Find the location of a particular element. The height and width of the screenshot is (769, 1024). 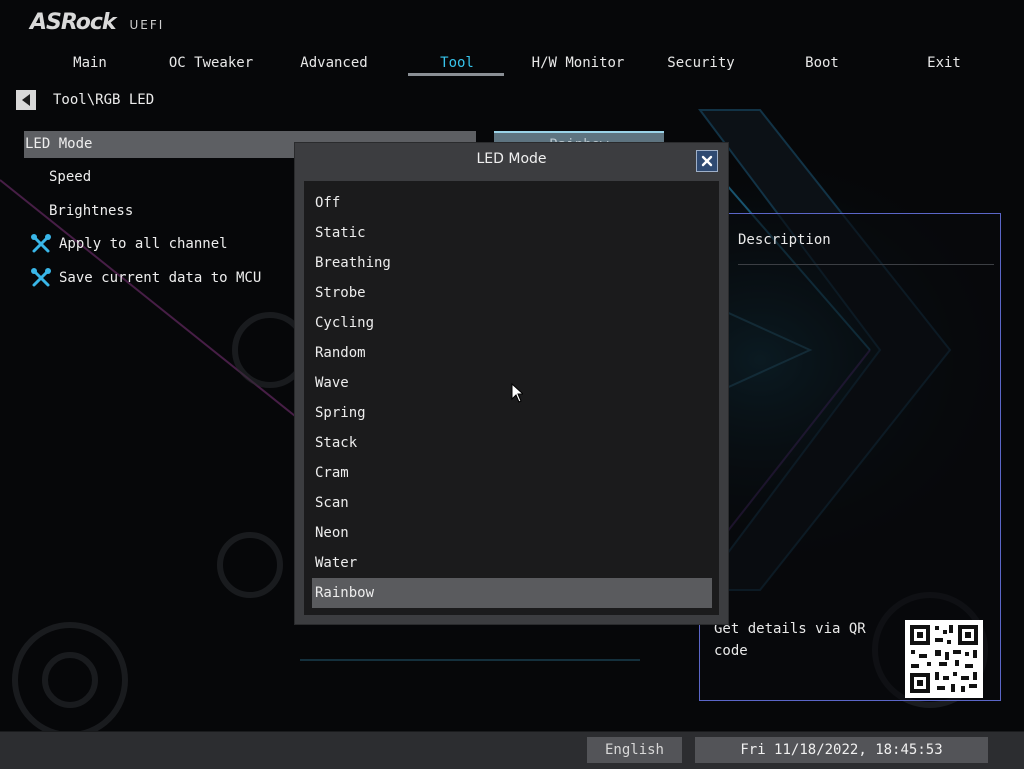

asrock-logo: ASRock UEFI is located at coordinates (97, 22).